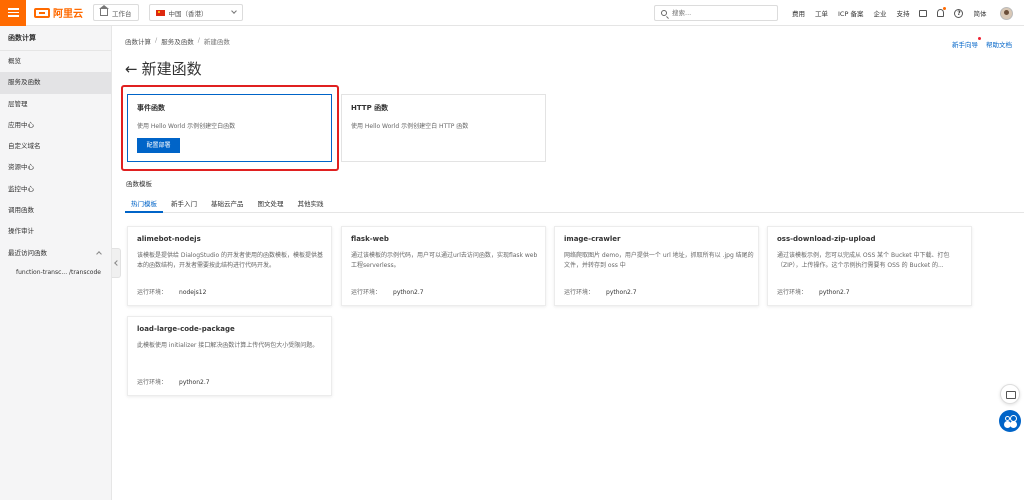 This screenshot has width=1024, height=500. What do you see at coordinates (850, 13) in the screenshot?
I see `top-link-icp: ICP 备案` at bounding box center [850, 13].